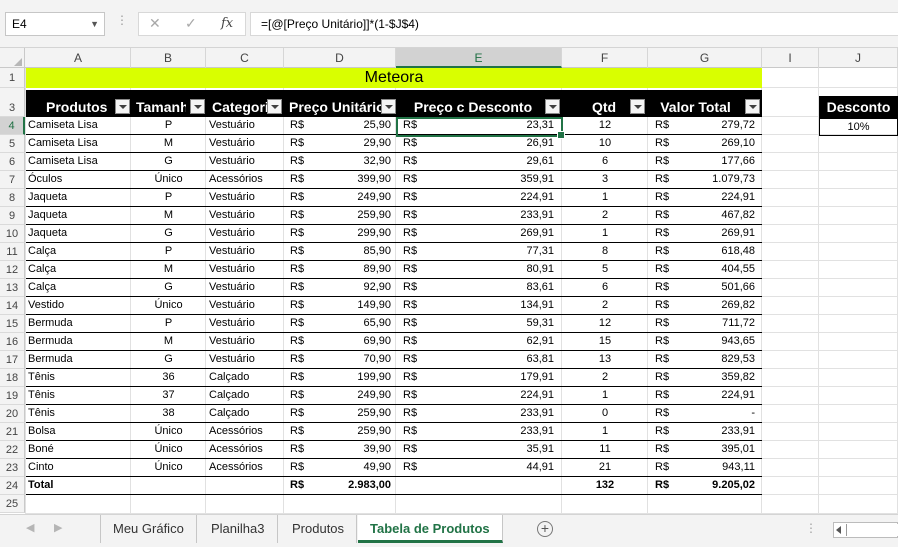 This screenshot has width=898, height=547. Describe the element at coordinates (715, 377) in the screenshot. I see `cell-valor-total: 359,82` at that location.